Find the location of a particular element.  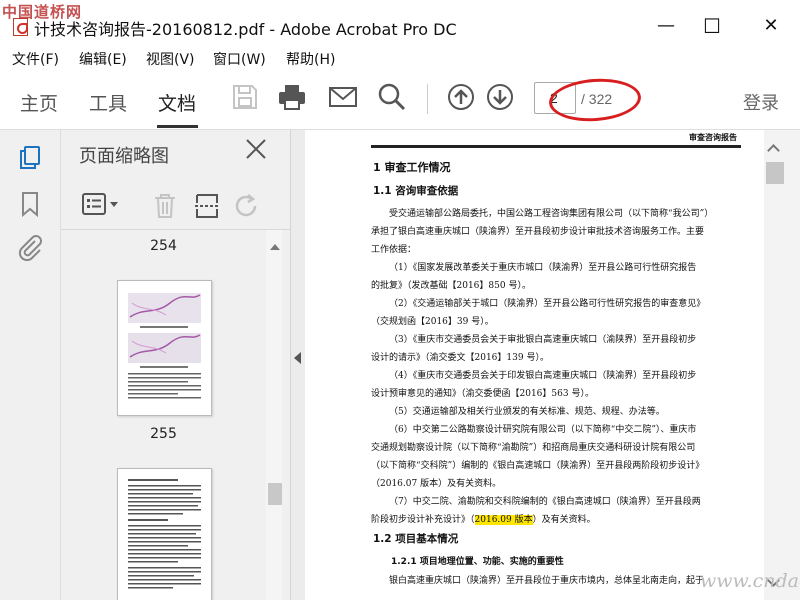

panel-toolbar is located at coordinates (175, 205).